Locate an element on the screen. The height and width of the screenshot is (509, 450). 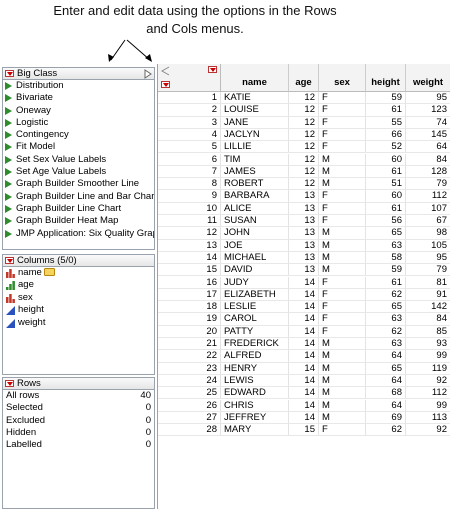
column-item-age: age is located at coordinates (78, 285).